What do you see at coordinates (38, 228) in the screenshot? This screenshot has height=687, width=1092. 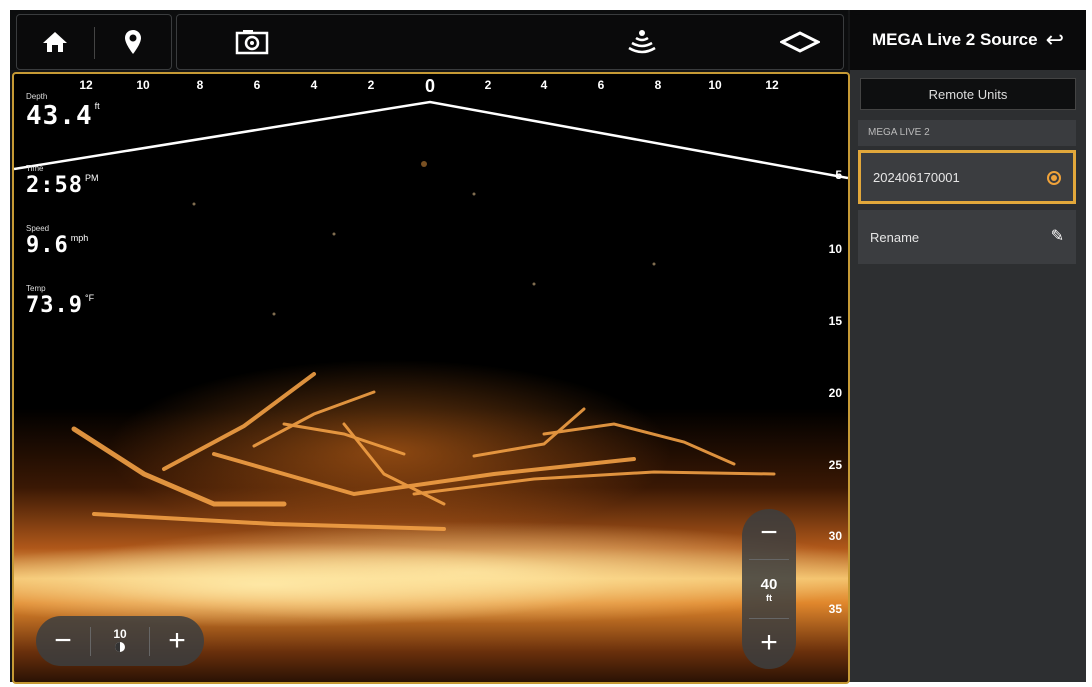 I see `speed-label: Speed` at bounding box center [38, 228].